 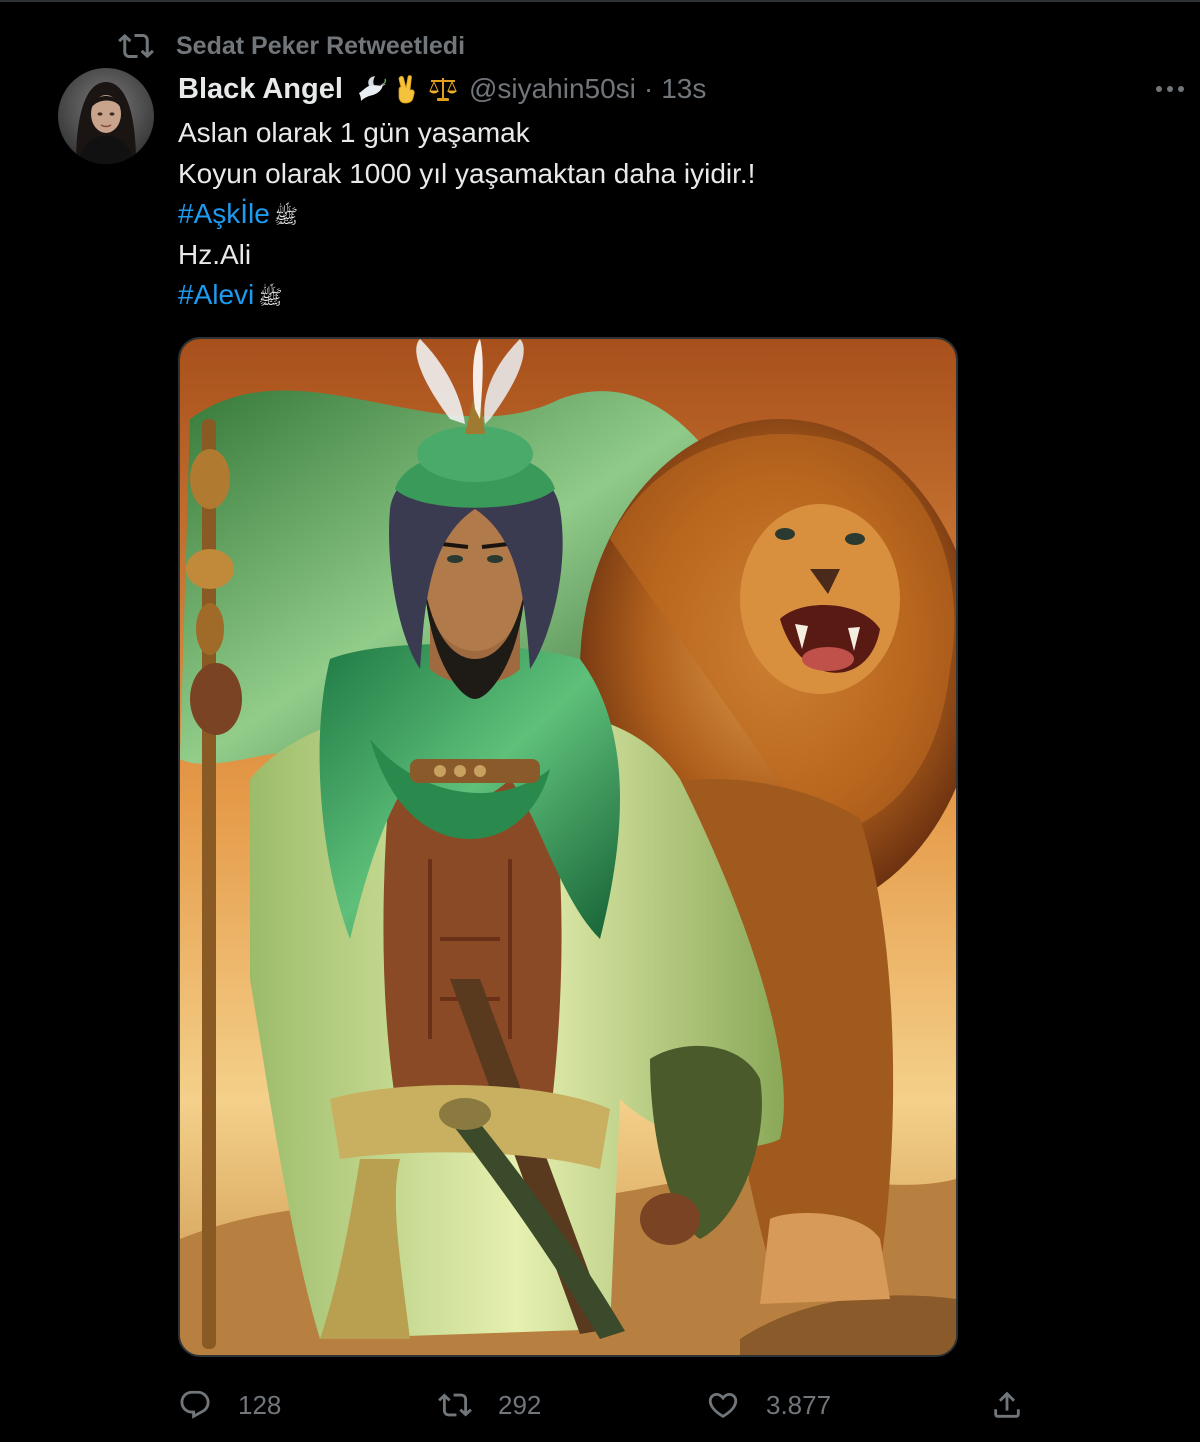 I want to click on name-emojis, so click(x=407, y=89).